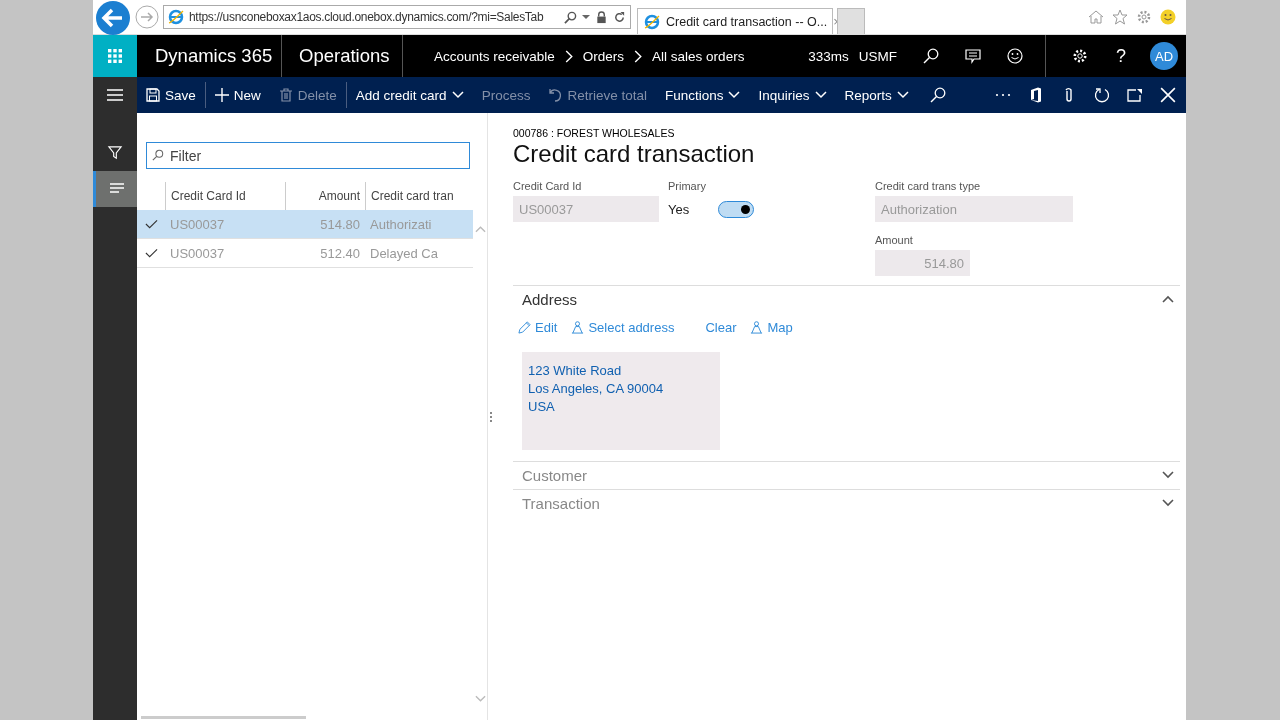 Image resolution: width=1280 pixels, height=720 pixels. What do you see at coordinates (340, 224) in the screenshot?
I see `table-cell-text: 514.80` at bounding box center [340, 224].